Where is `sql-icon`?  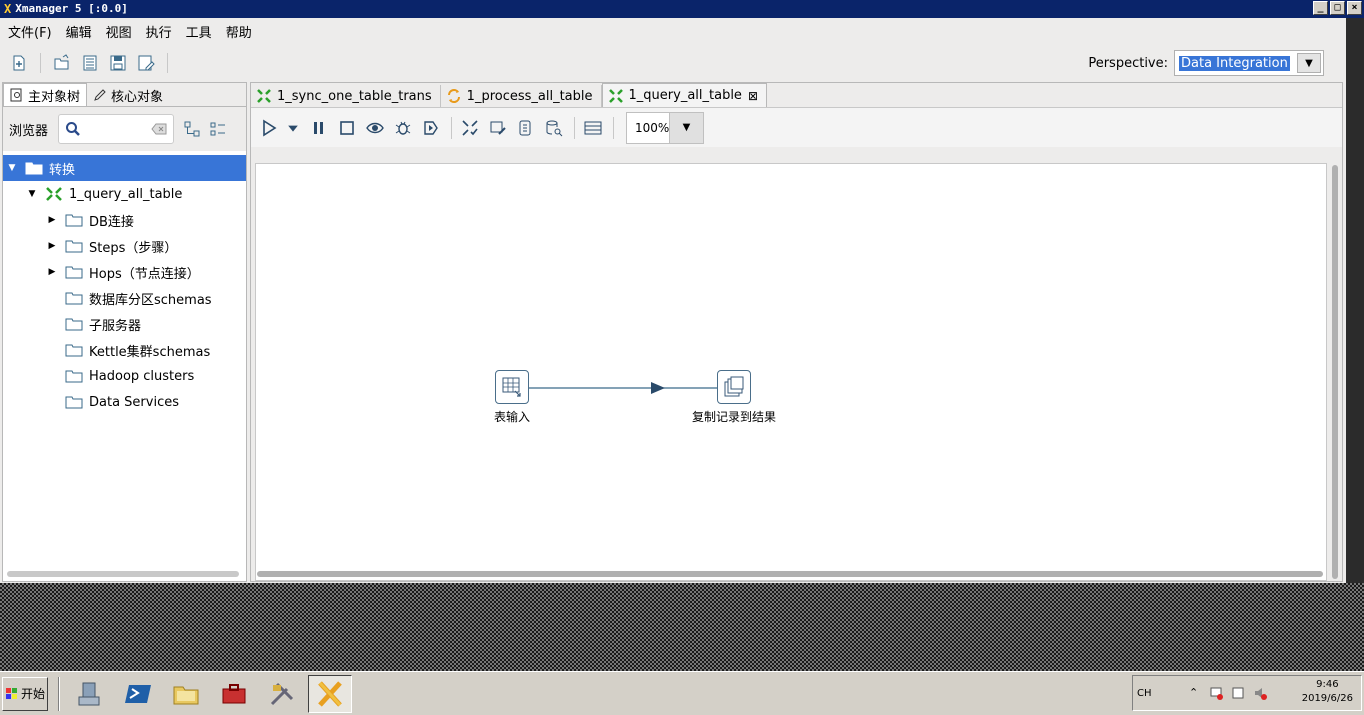 sql-icon is located at coordinates (525, 127).